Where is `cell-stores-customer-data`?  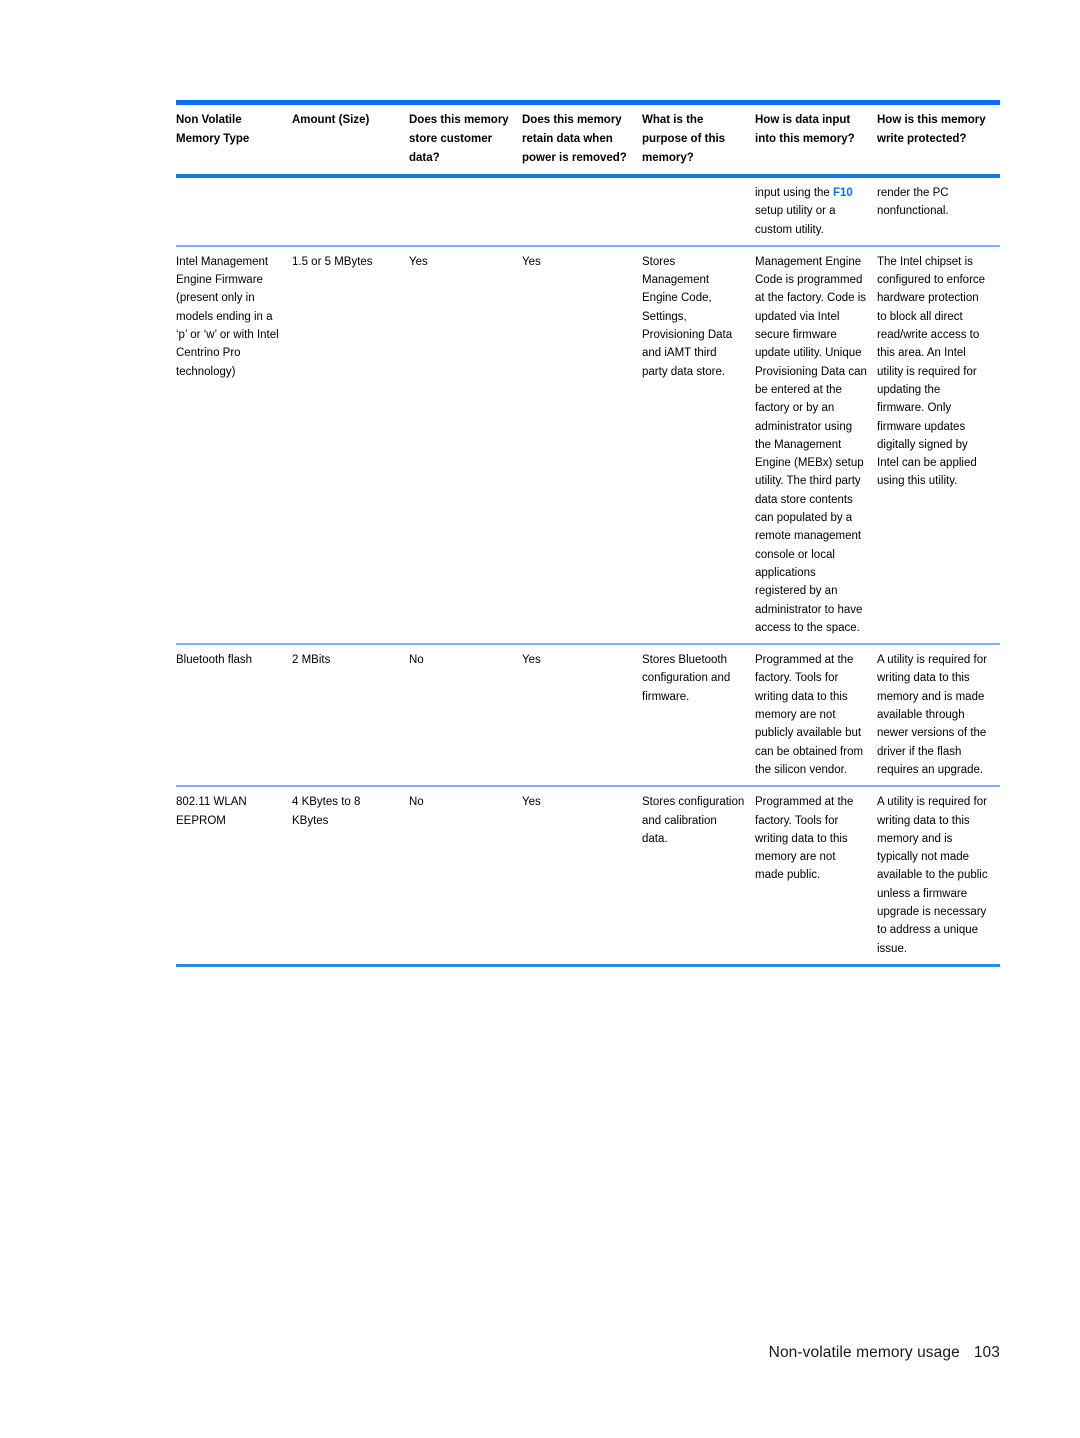
cell-stores-customer-data is located at coordinates (465, 211).